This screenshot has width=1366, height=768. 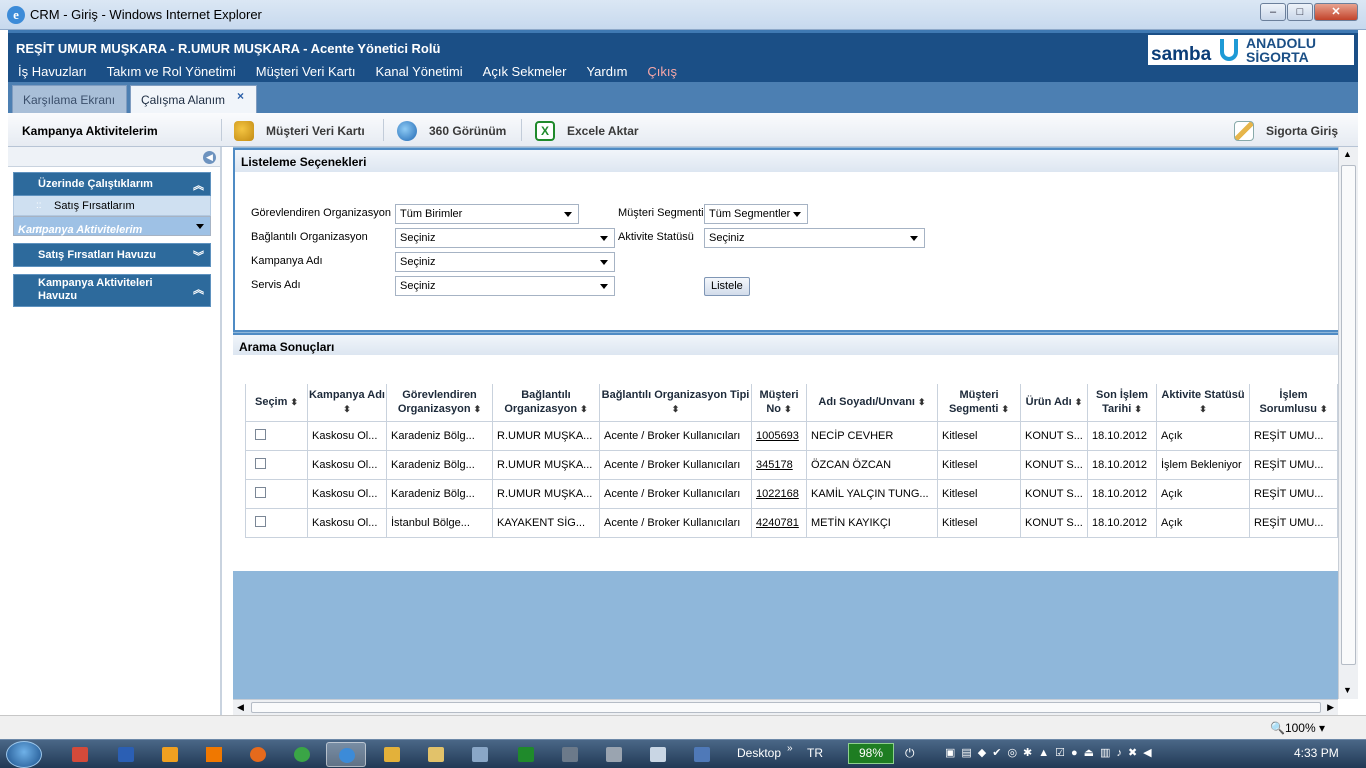 I want to click on table-cell: Acente / Broker Kullanıcıları, so click(x=675, y=435).